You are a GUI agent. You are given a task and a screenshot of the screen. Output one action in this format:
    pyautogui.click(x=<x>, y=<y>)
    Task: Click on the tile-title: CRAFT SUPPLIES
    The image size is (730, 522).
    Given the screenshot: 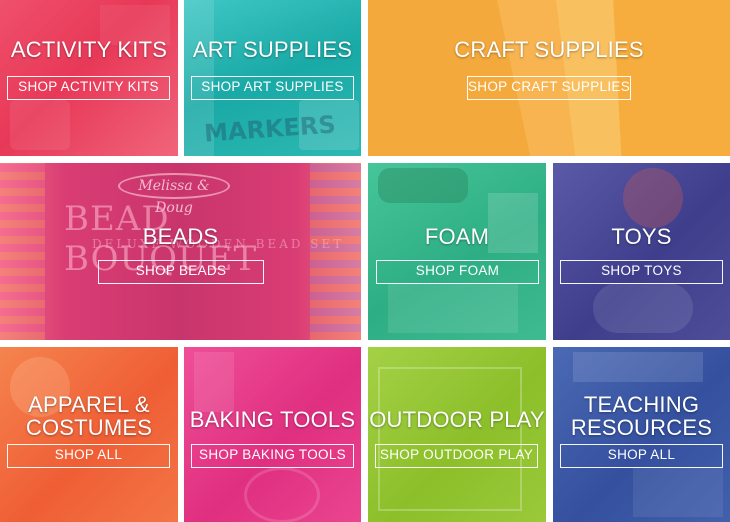 What is the action you would take?
    pyautogui.click(x=549, y=49)
    